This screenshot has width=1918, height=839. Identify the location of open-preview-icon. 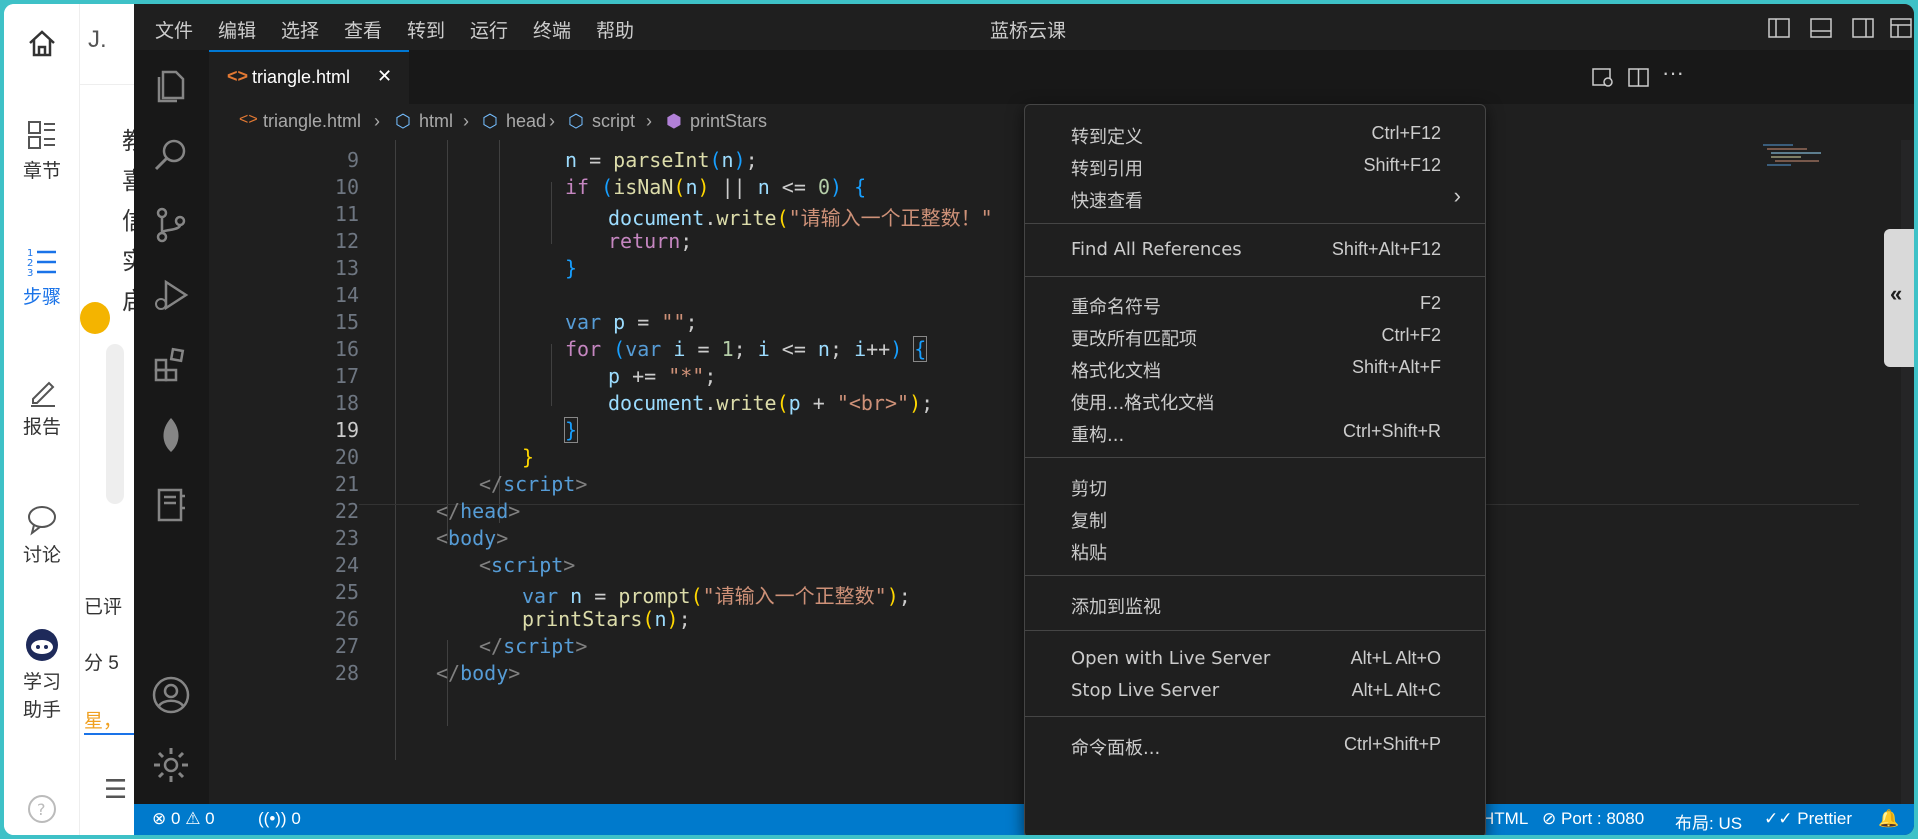
(1603, 78).